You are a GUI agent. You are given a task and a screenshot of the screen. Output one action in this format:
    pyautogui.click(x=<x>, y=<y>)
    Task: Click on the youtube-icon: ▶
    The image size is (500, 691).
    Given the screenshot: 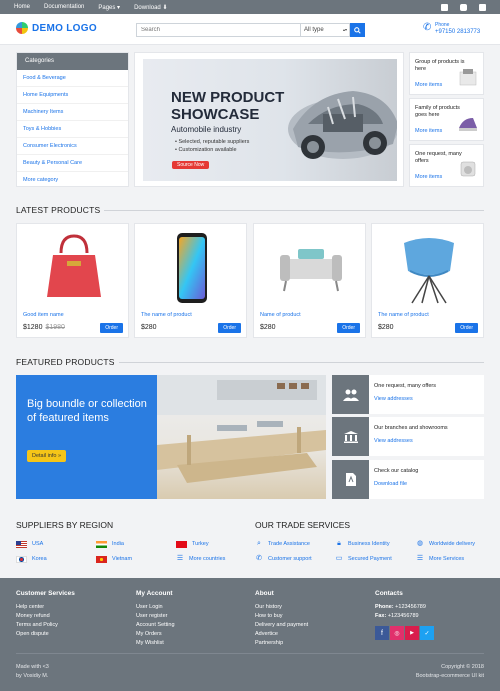 What is the action you would take?
    pyautogui.click(x=412, y=633)
    